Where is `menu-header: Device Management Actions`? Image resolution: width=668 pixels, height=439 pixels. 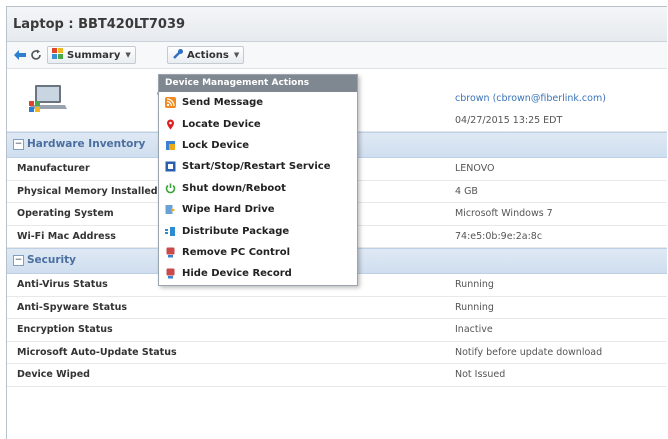 menu-header: Device Management Actions is located at coordinates (258, 83).